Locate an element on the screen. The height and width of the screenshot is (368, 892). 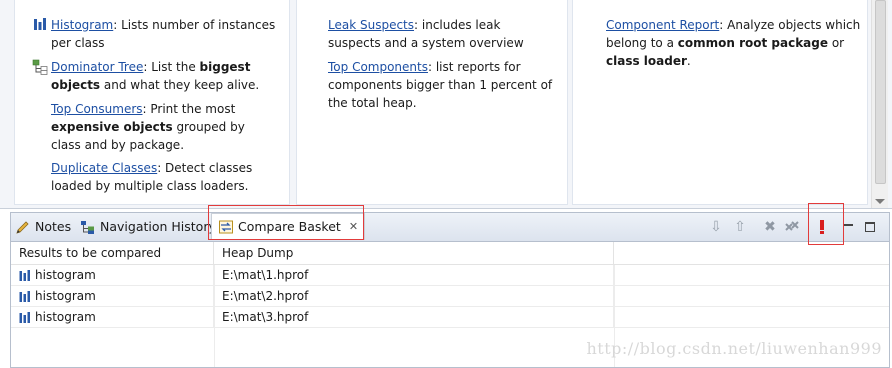
notes-icon is located at coordinates (22, 227).